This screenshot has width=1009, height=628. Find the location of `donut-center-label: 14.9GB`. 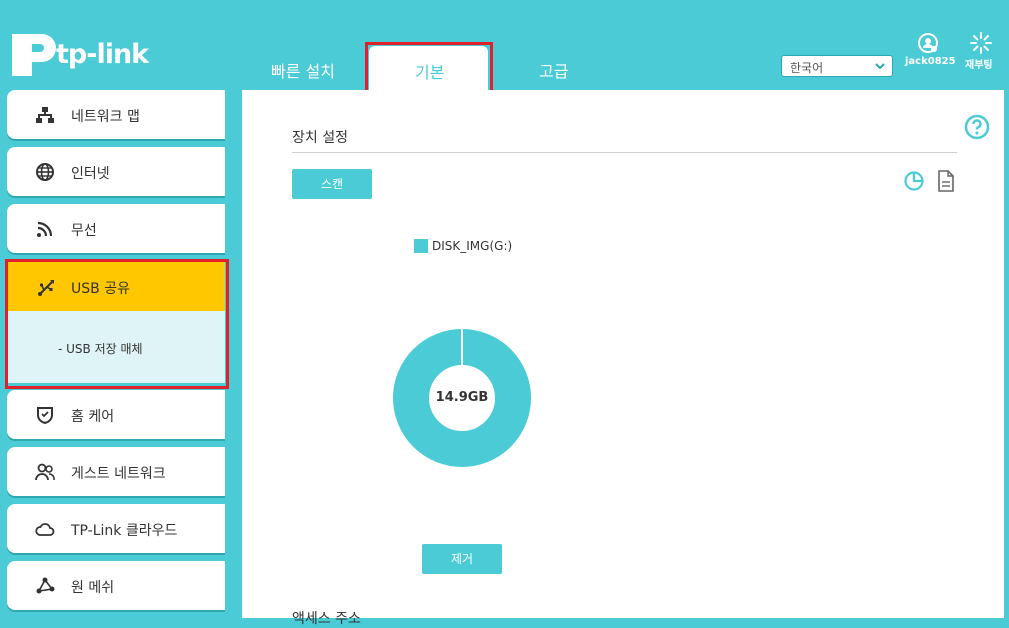

donut-center-label: 14.9GB is located at coordinates (462, 397).